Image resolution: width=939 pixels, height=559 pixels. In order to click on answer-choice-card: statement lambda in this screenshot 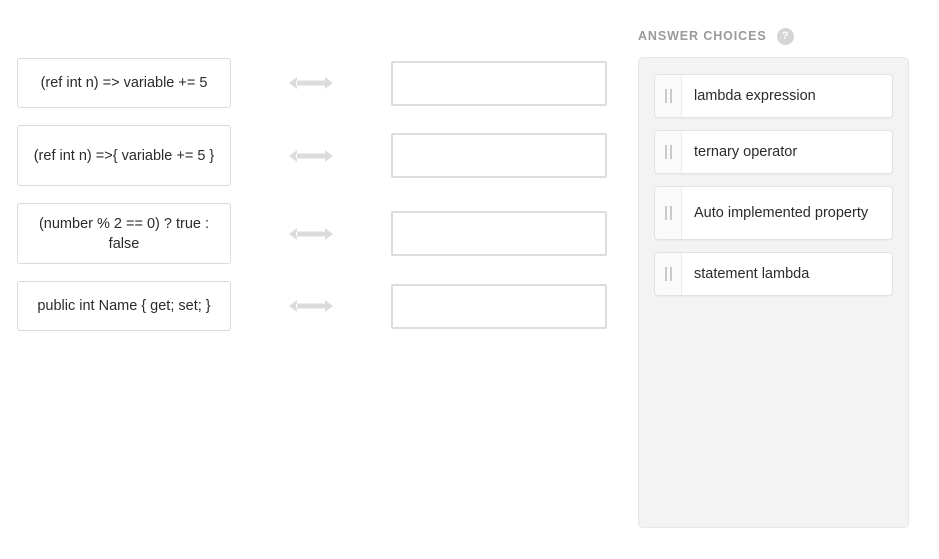, I will do `click(773, 274)`.